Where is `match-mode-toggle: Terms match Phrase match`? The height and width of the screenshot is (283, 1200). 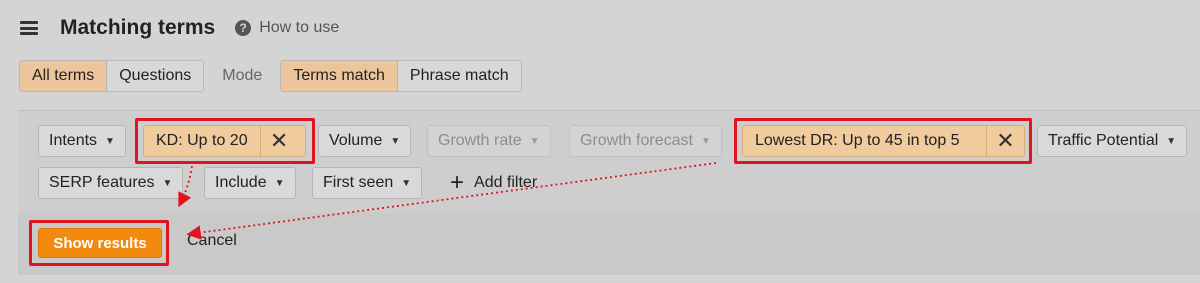 match-mode-toggle: Terms match Phrase match is located at coordinates (401, 76).